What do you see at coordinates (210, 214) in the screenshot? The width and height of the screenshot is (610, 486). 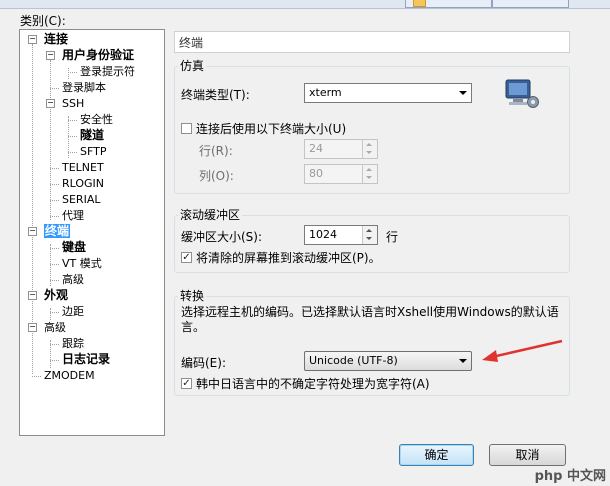 I see `scrollback-group-title: 滚动缓冲区` at bounding box center [210, 214].